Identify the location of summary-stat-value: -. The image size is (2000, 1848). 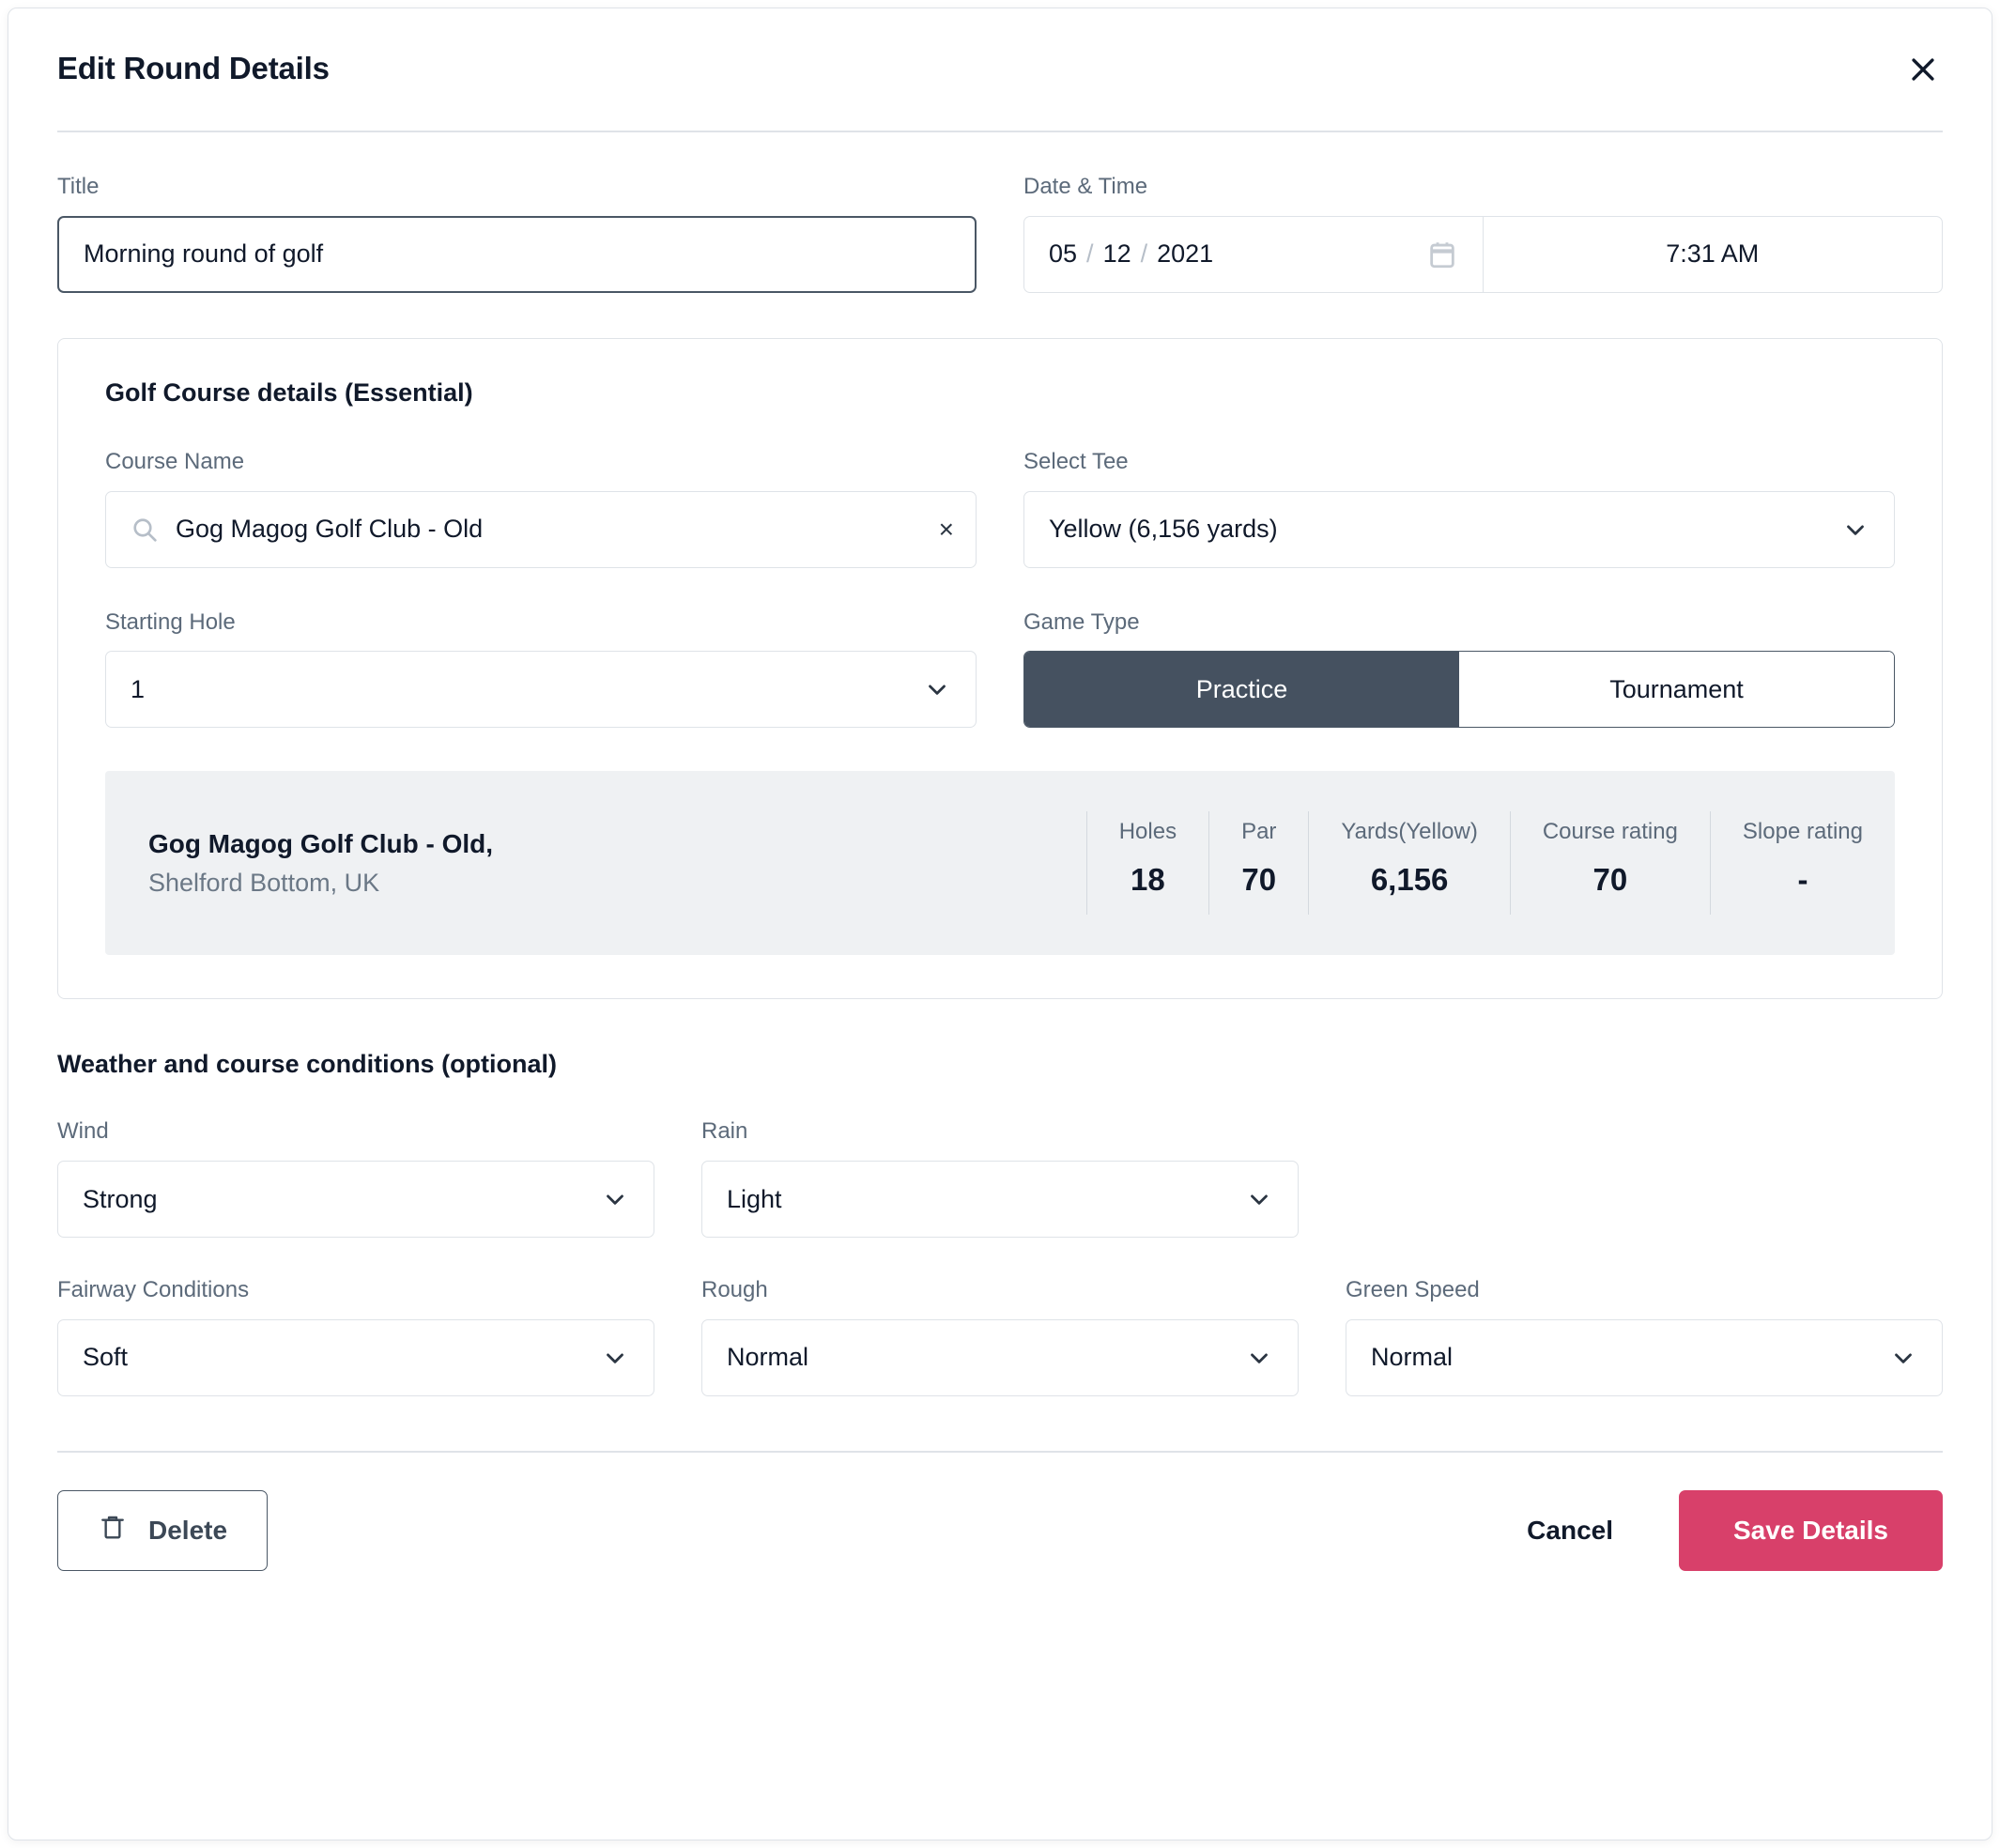
(1802, 880).